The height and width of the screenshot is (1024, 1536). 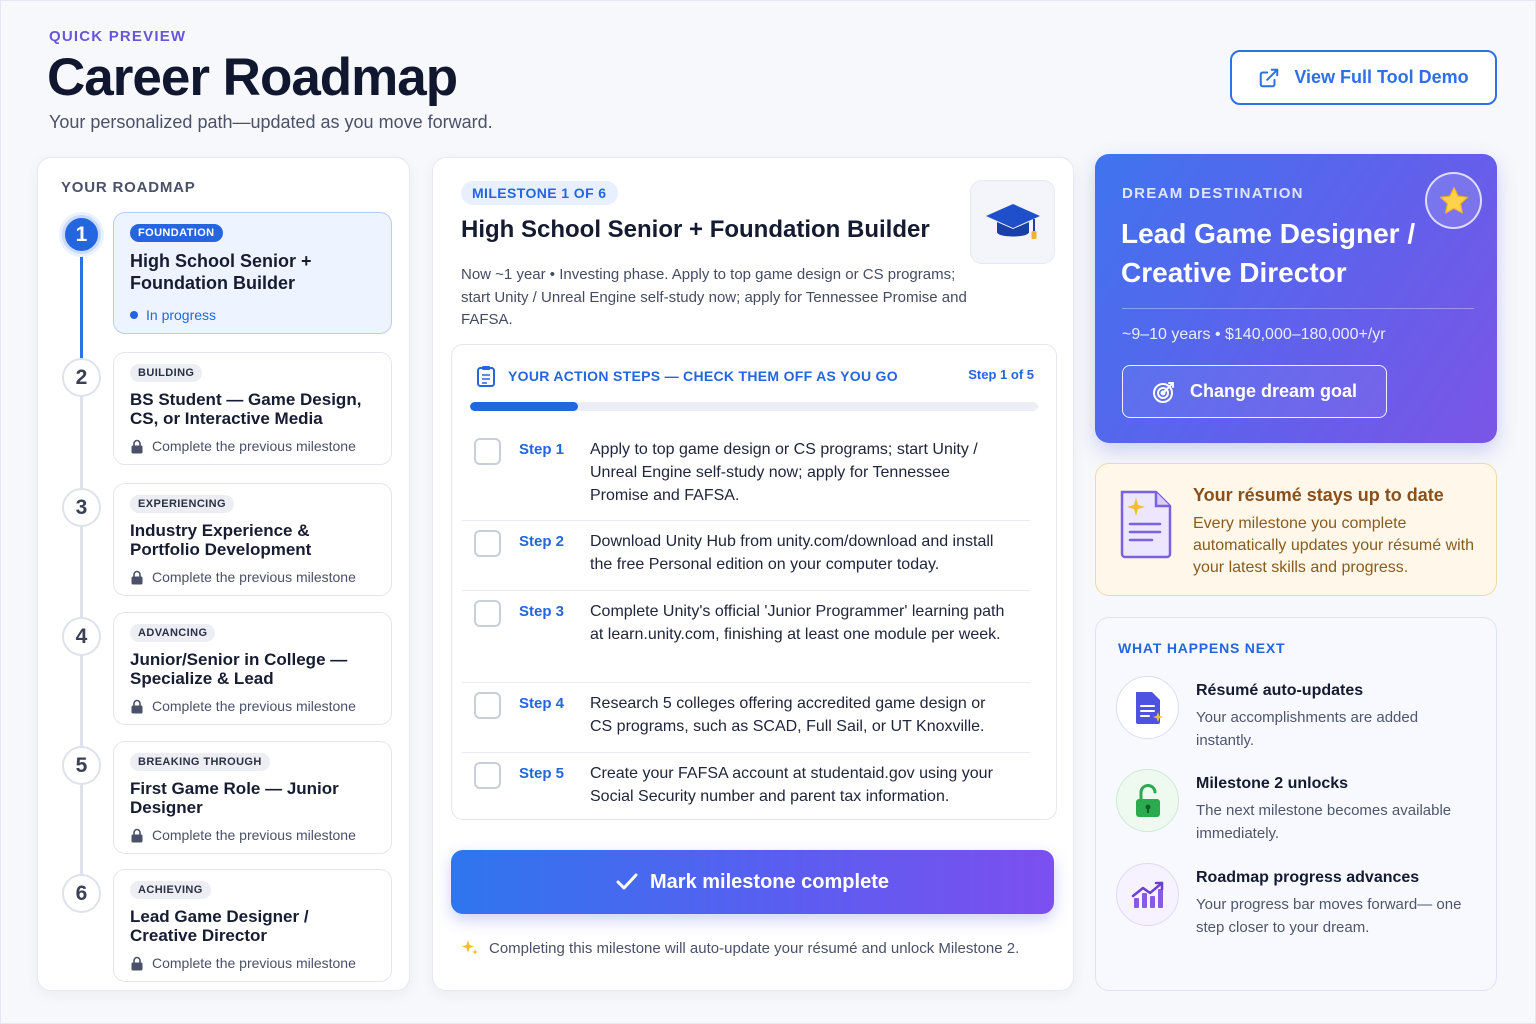 What do you see at coordinates (219, 926) in the screenshot?
I see `milestone-title: Lead Game Designer / Creative Director` at bounding box center [219, 926].